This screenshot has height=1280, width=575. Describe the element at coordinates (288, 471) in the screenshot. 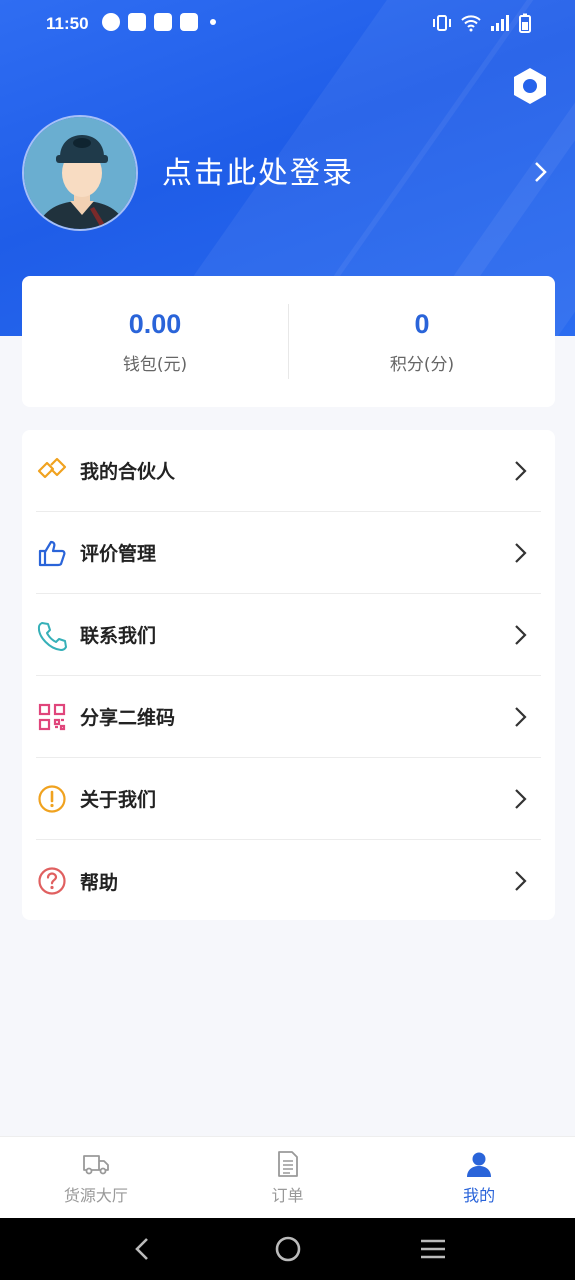

I see `menu-item-partners: 我的合伙人` at that location.